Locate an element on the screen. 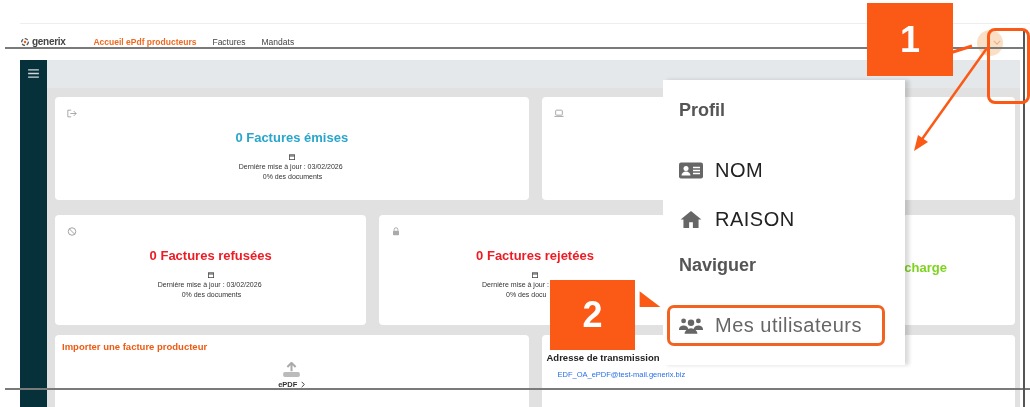  upload-icon is located at coordinates (292, 369).